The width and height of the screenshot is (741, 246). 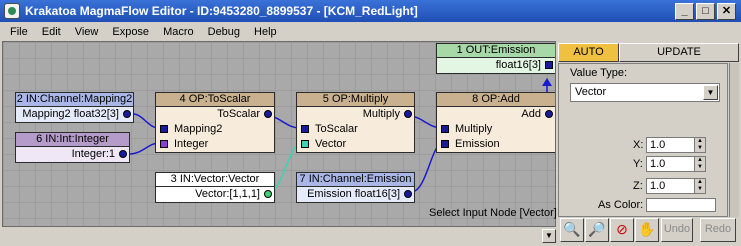 What do you see at coordinates (130, 32) in the screenshot?
I see `menu-expose: Expose` at bounding box center [130, 32].